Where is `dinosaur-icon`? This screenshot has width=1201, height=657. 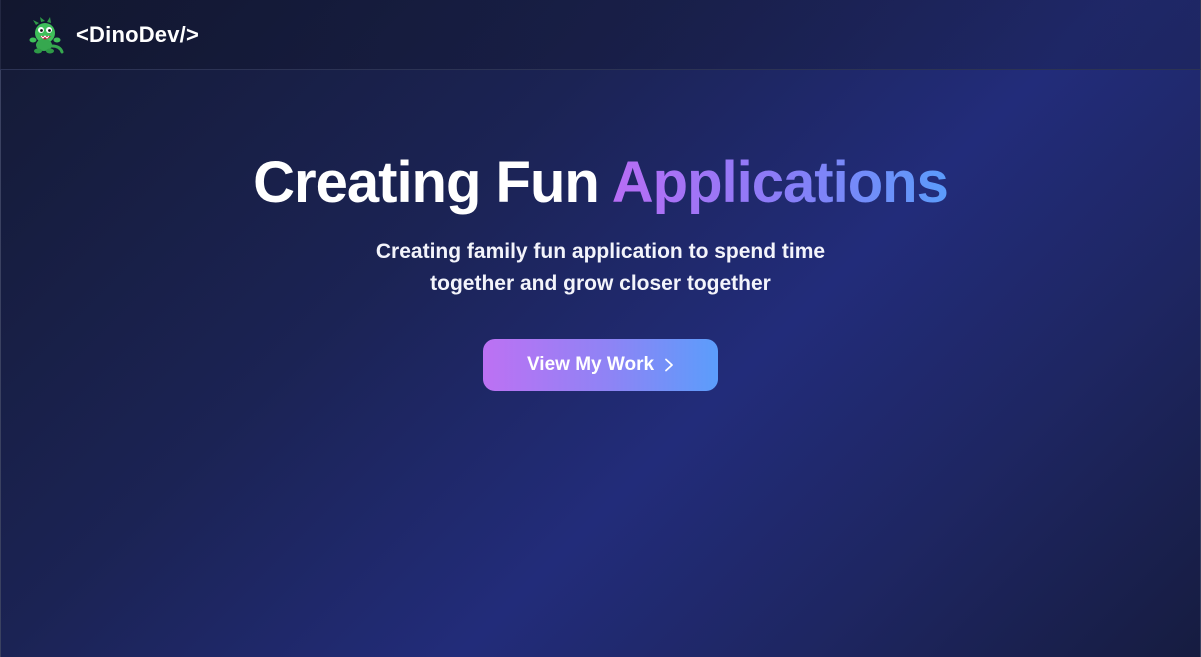 dinosaur-icon is located at coordinates (46, 34).